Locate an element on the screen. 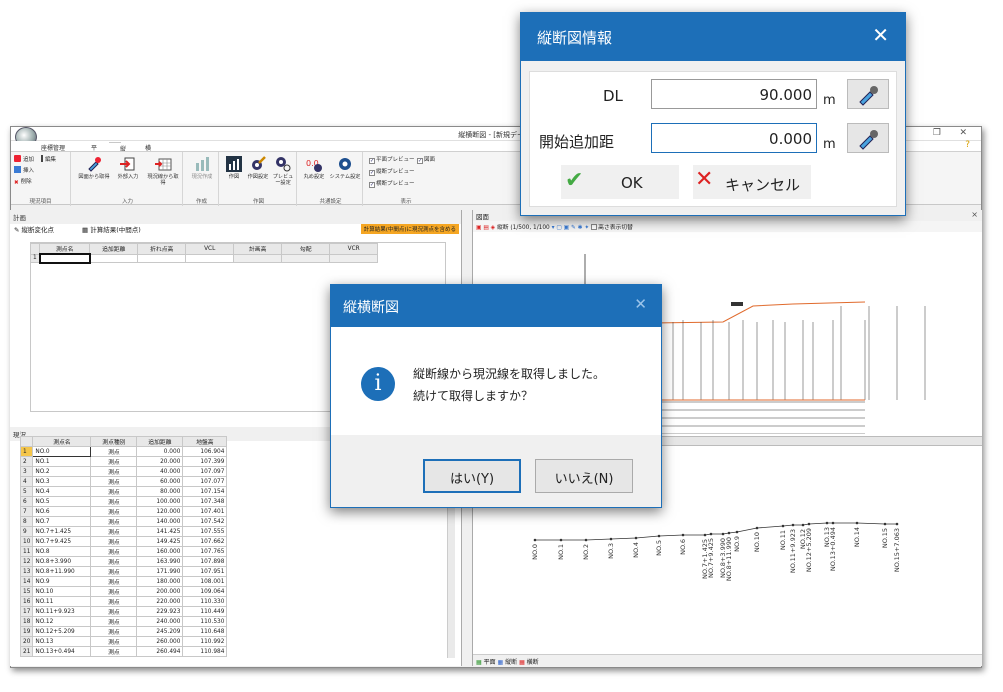 This screenshot has height=692, width=1003. table-cell: NO.5 is located at coordinates (62, 501).